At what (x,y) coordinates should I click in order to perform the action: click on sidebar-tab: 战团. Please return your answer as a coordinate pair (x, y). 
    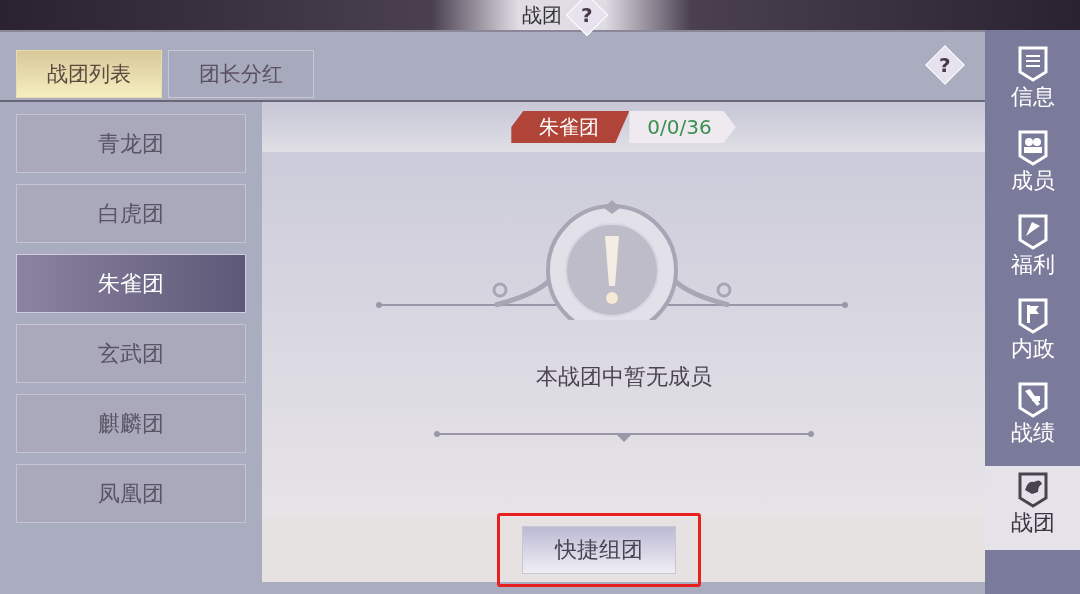
    Looking at the image, I should click on (1032, 508).